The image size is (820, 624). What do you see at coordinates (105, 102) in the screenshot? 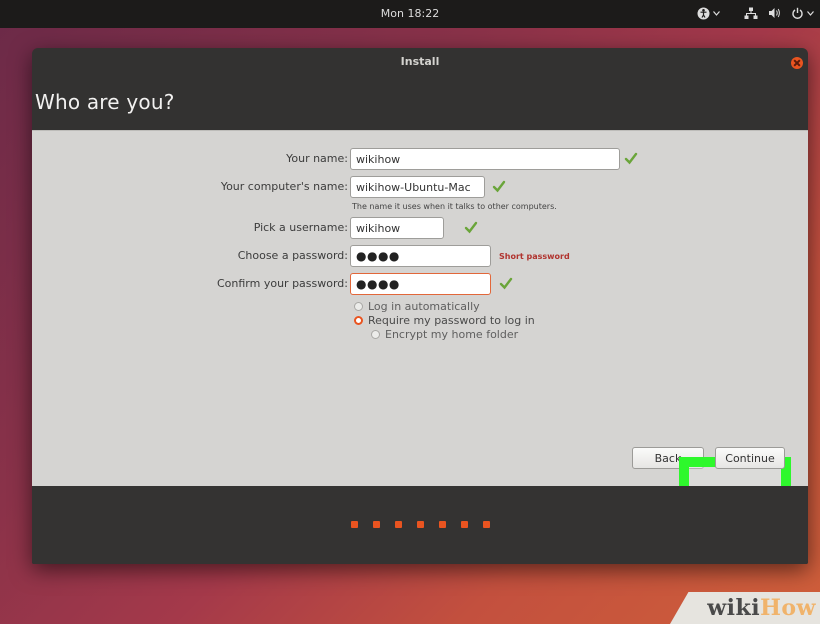
I see `page-title: Who are you?` at bounding box center [105, 102].